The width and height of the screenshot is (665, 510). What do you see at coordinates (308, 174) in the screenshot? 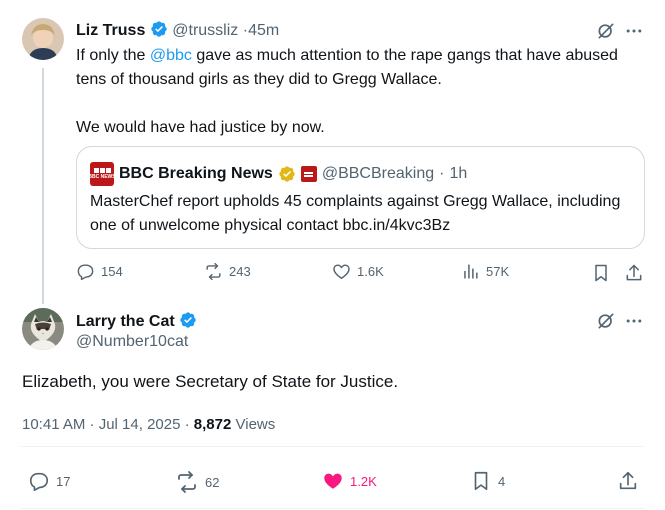
I see `bbc-affiliate-badge-icon` at bounding box center [308, 174].